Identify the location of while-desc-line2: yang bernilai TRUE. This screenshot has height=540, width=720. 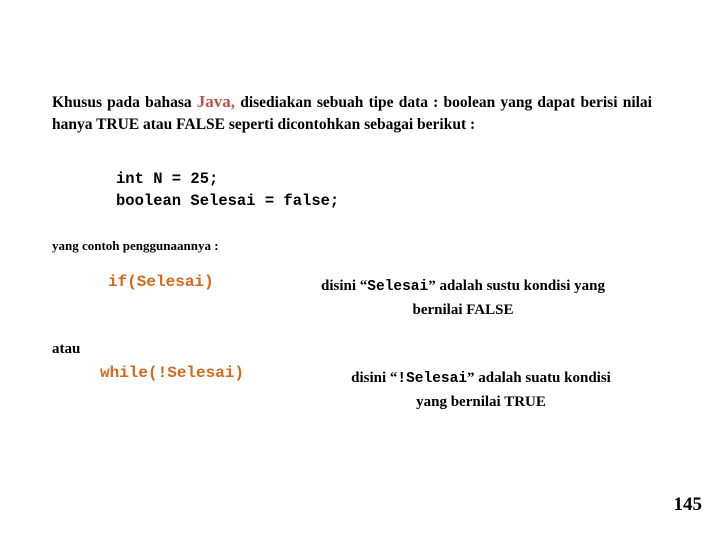
(481, 401).